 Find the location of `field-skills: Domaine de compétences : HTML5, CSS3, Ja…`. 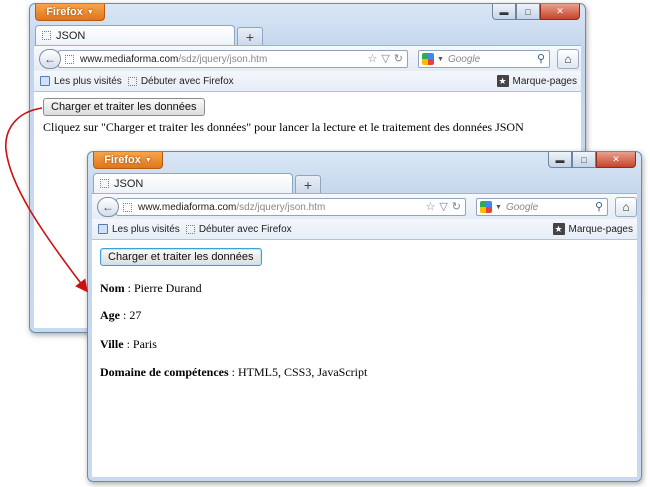

field-skills: Domaine de compétences : HTML5, CSS3, Ja… is located at coordinates (234, 372).